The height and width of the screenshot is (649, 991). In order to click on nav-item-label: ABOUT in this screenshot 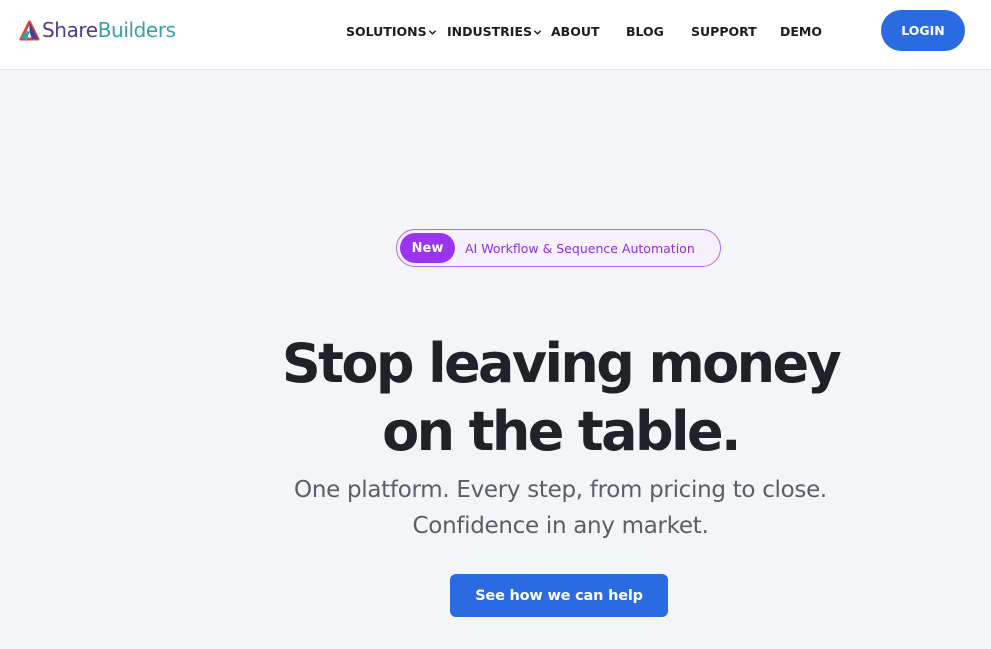, I will do `click(575, 31)`.